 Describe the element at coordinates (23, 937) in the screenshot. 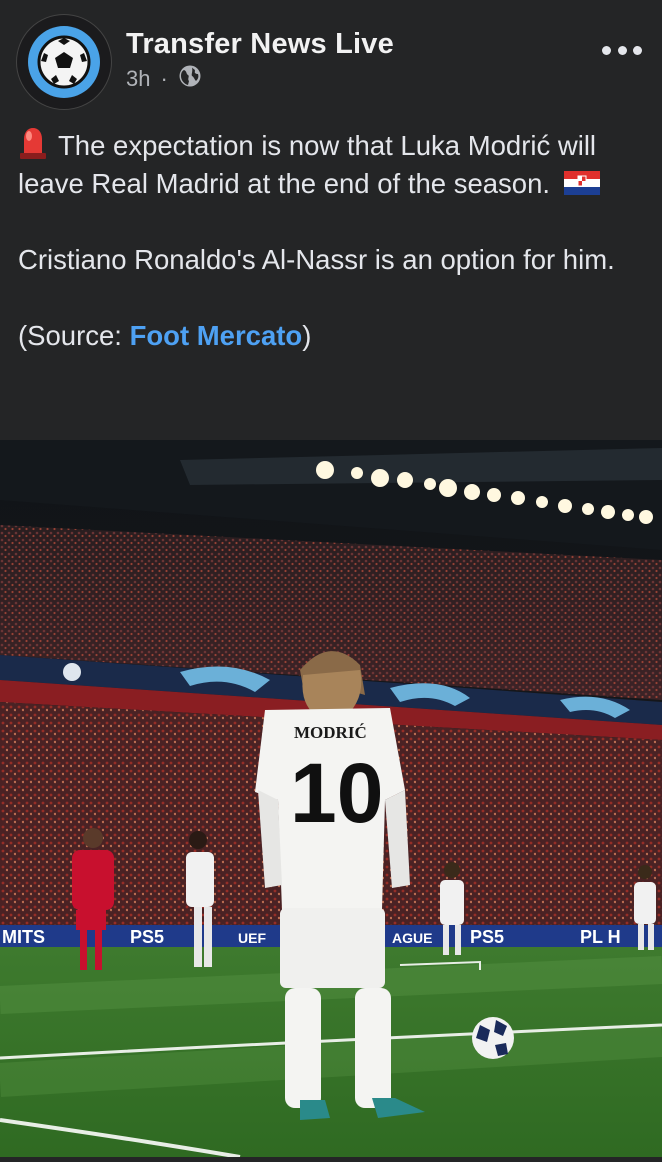

I see `board-text-left: MITS` at that location.